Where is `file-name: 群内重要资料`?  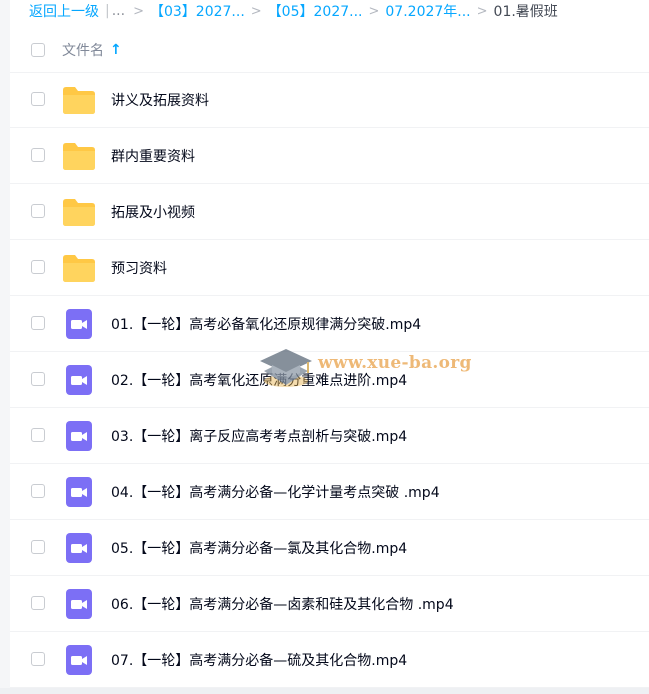 file-name: 群内重要资料 is located at coordinates (153, 156).